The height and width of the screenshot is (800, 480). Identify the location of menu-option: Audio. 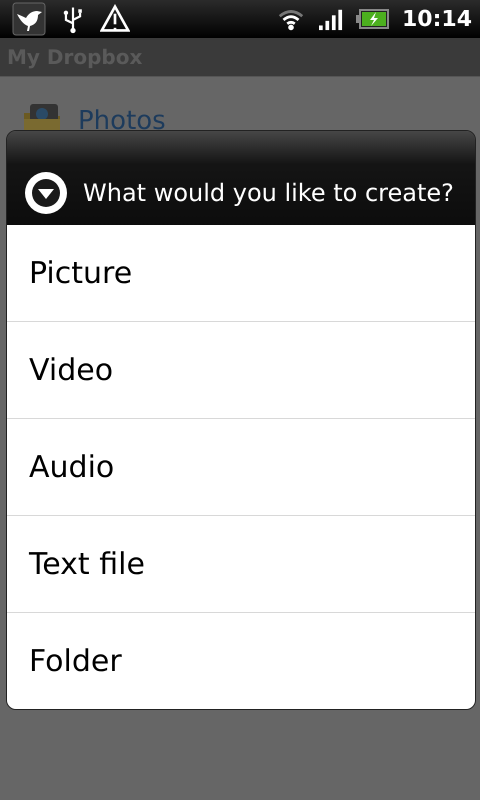
(241, 466).